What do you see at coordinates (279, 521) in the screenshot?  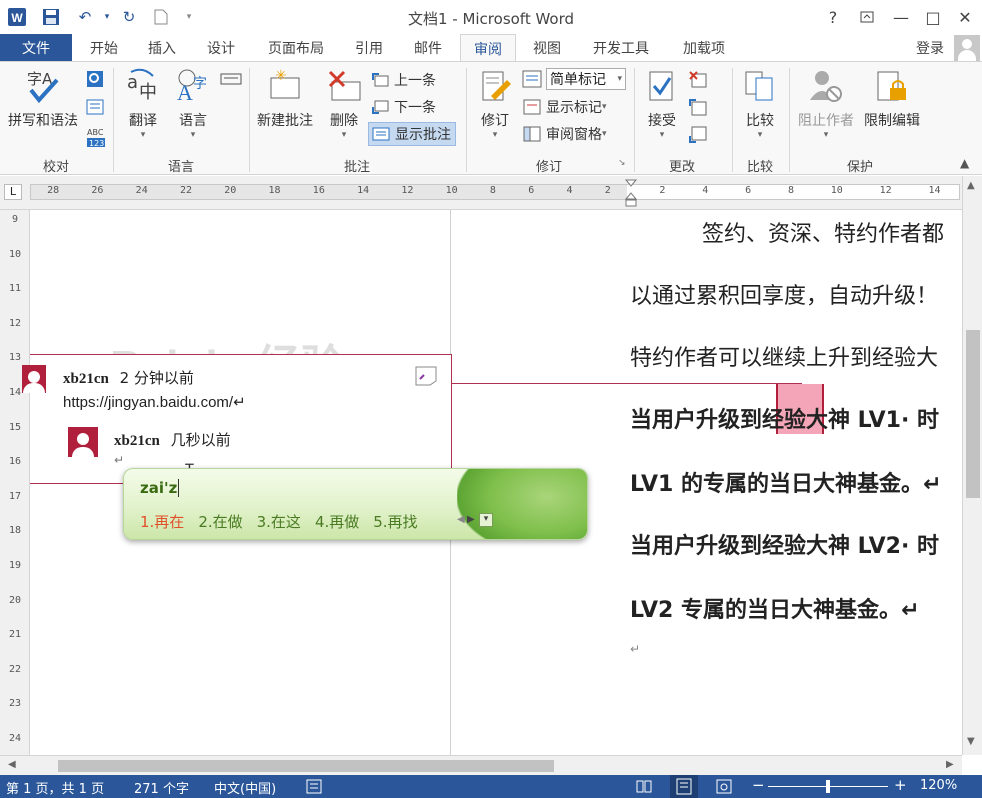 I see `ime-candidate: 3.在这` at bounding box center [279, 521].